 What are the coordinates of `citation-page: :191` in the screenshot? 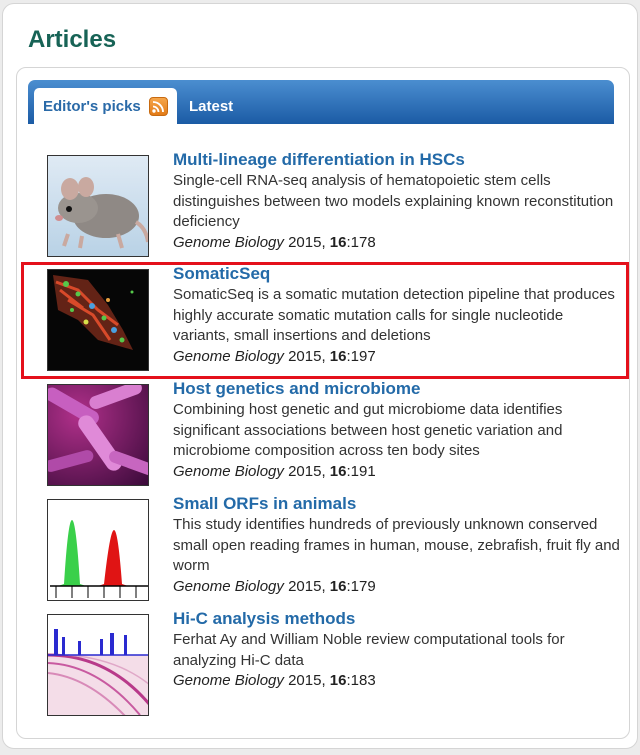 It's located at (361, 471).